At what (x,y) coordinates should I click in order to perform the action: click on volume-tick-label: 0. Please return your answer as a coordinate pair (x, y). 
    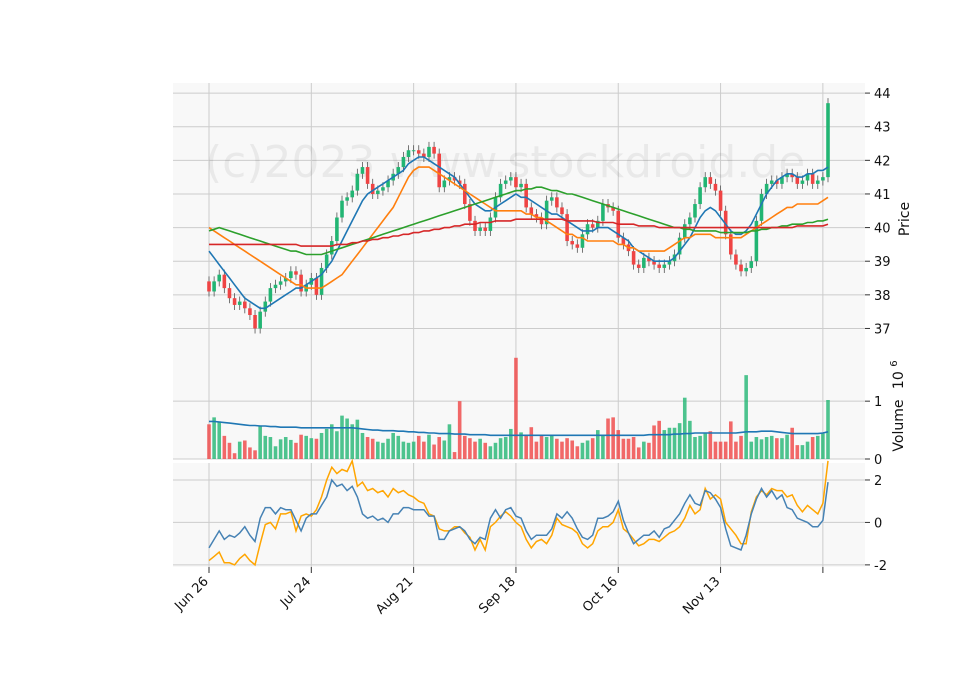
    Looking at the image, I should click on (878, 460).